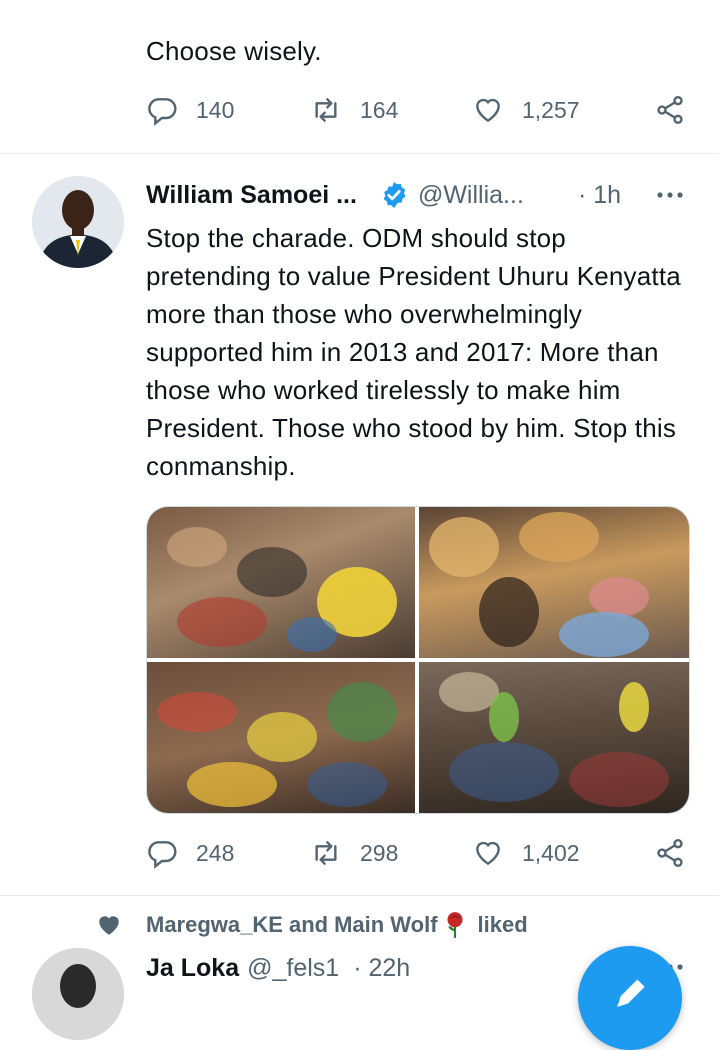  I want to click on prev-like-button: 1,257, so click(526, 110).